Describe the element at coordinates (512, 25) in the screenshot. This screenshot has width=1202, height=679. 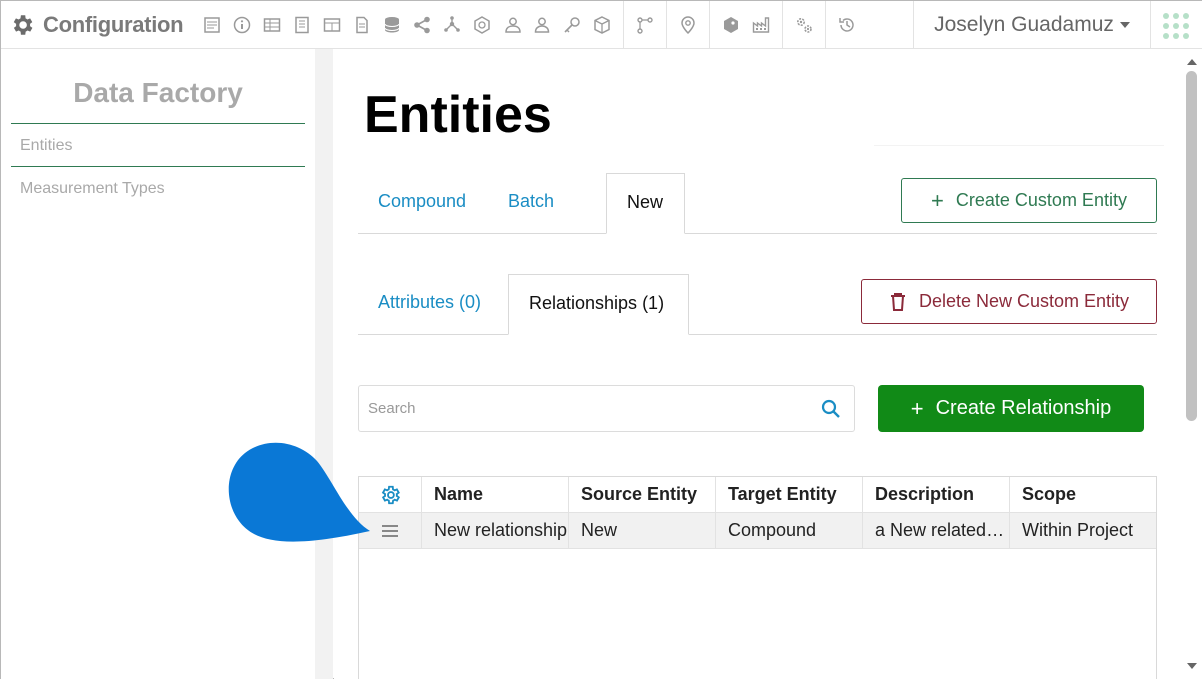
I see `user-group-icon` at that location.